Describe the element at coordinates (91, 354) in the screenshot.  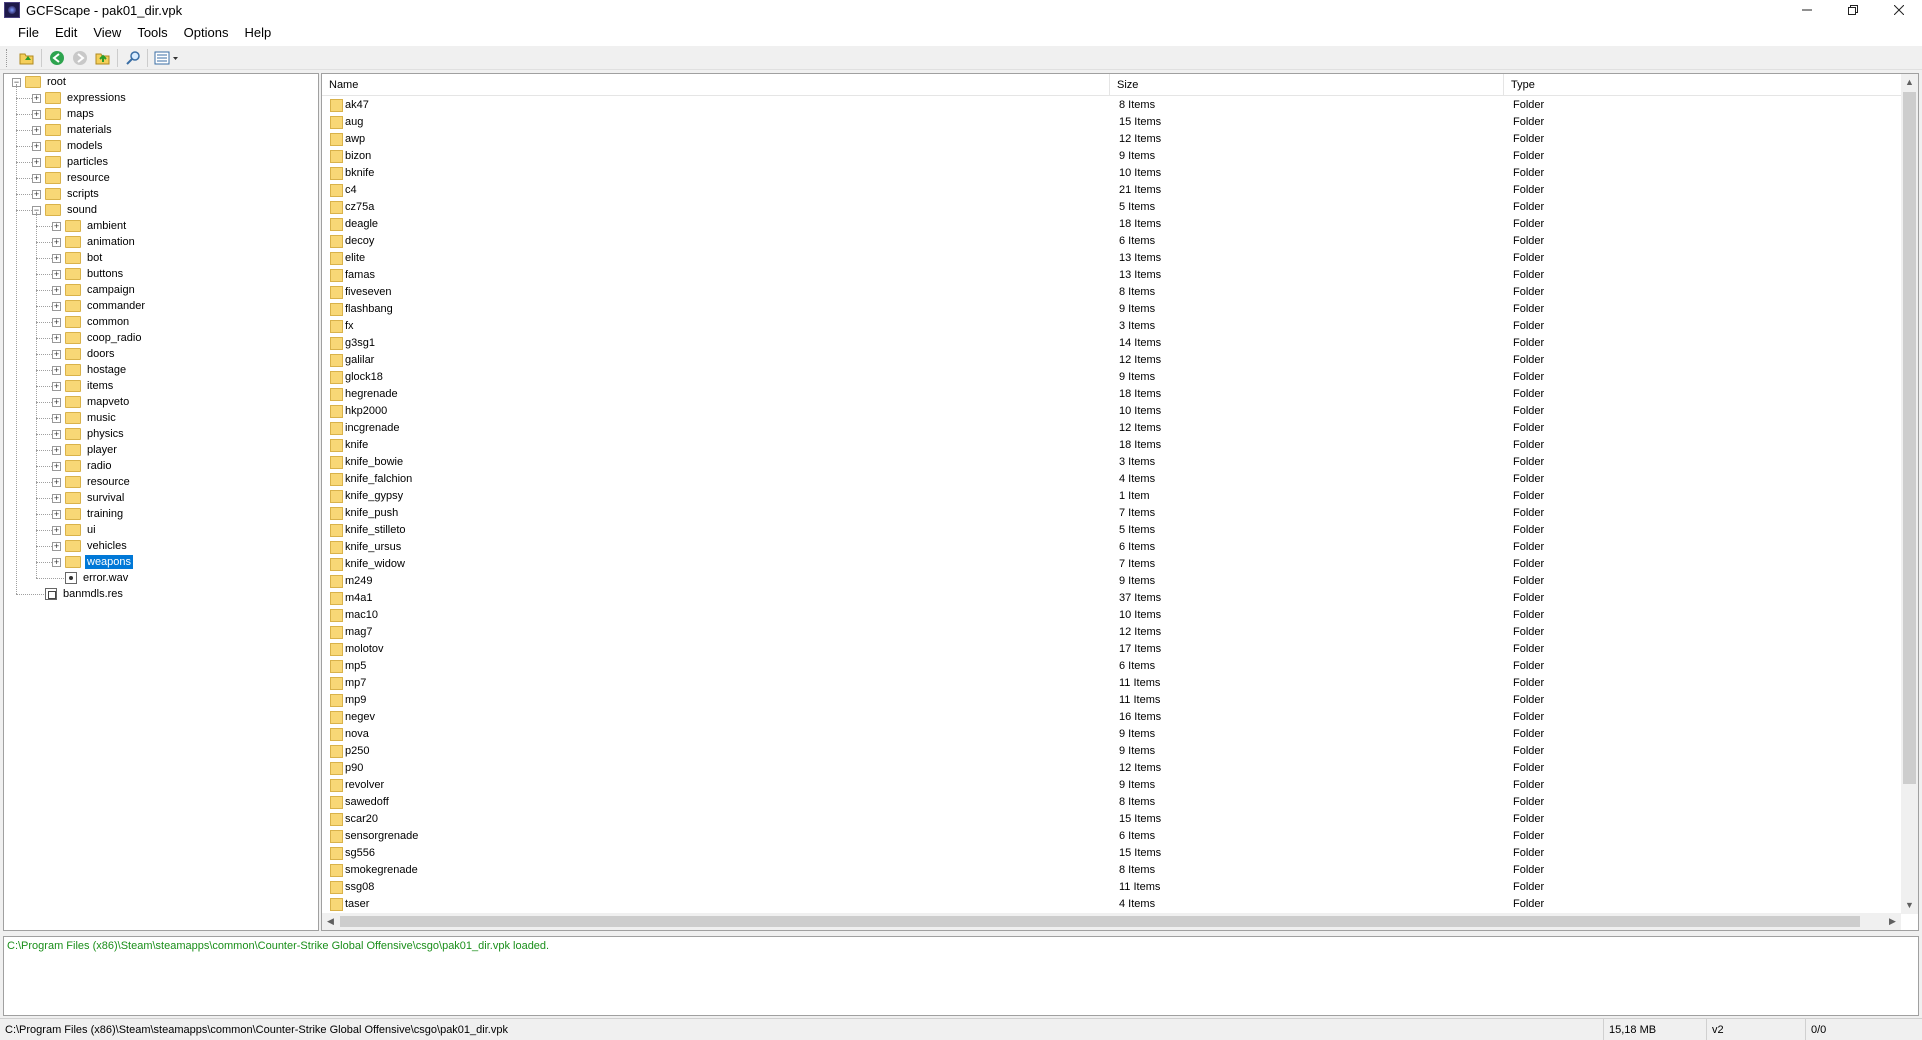
I see `tree-item-sound-doors: doors` at that location.